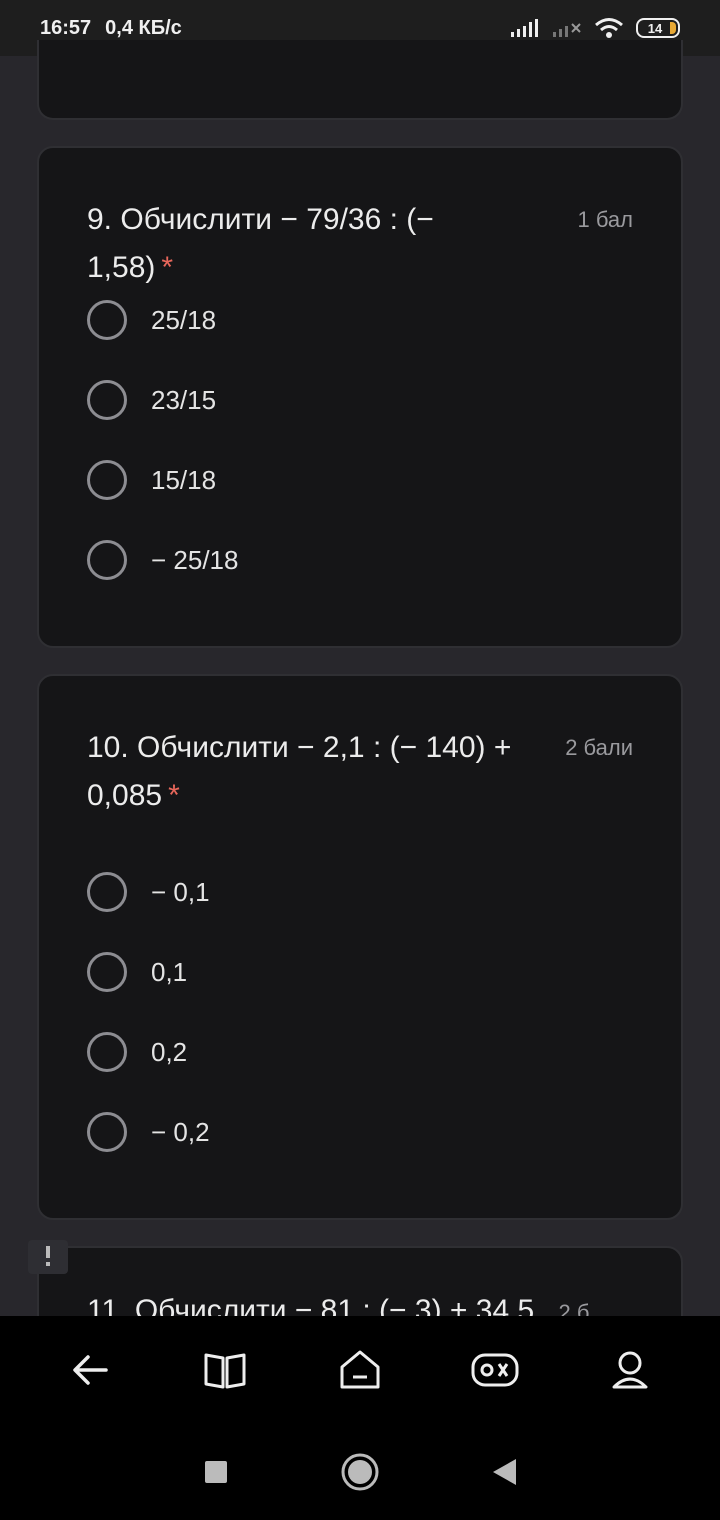 Image resolution: width=720 pixels, height=1520 pixels. What do you see at coordinates (360, 1418) in the screenshot?
I see `navigation-bar` at bounding box center [360, 1418].